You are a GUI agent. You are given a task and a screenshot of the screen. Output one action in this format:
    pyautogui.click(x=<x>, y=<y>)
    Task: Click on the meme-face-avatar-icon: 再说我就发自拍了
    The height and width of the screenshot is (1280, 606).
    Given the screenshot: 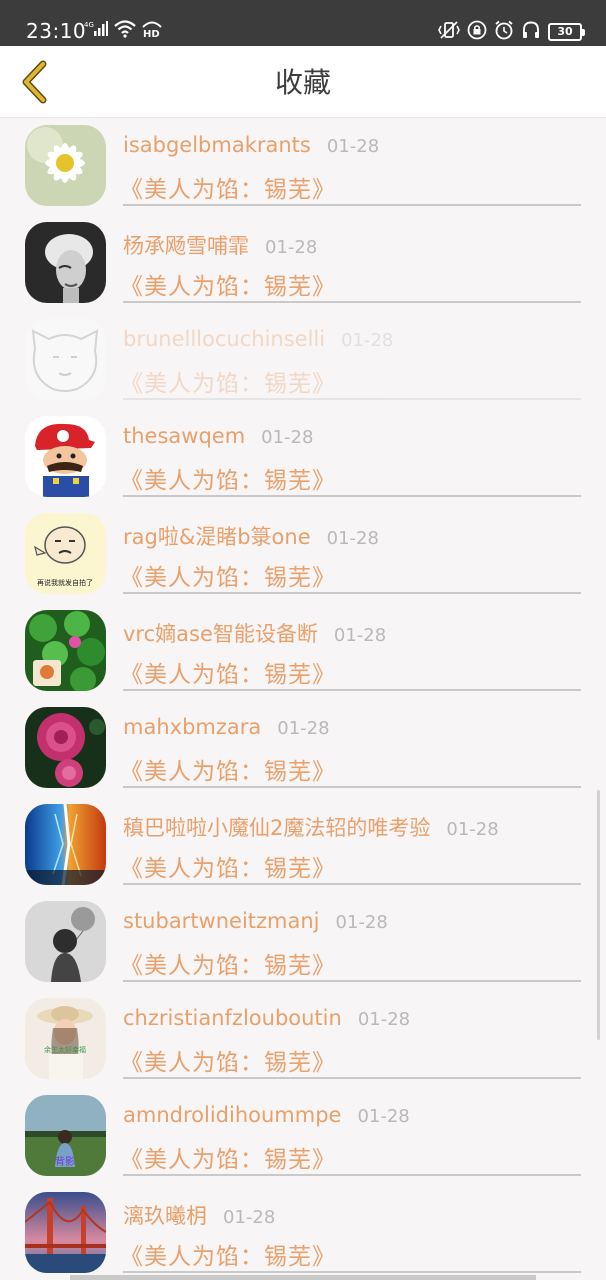 What is the action you would take?
    pyautogui.click(x=65, y=553)
    